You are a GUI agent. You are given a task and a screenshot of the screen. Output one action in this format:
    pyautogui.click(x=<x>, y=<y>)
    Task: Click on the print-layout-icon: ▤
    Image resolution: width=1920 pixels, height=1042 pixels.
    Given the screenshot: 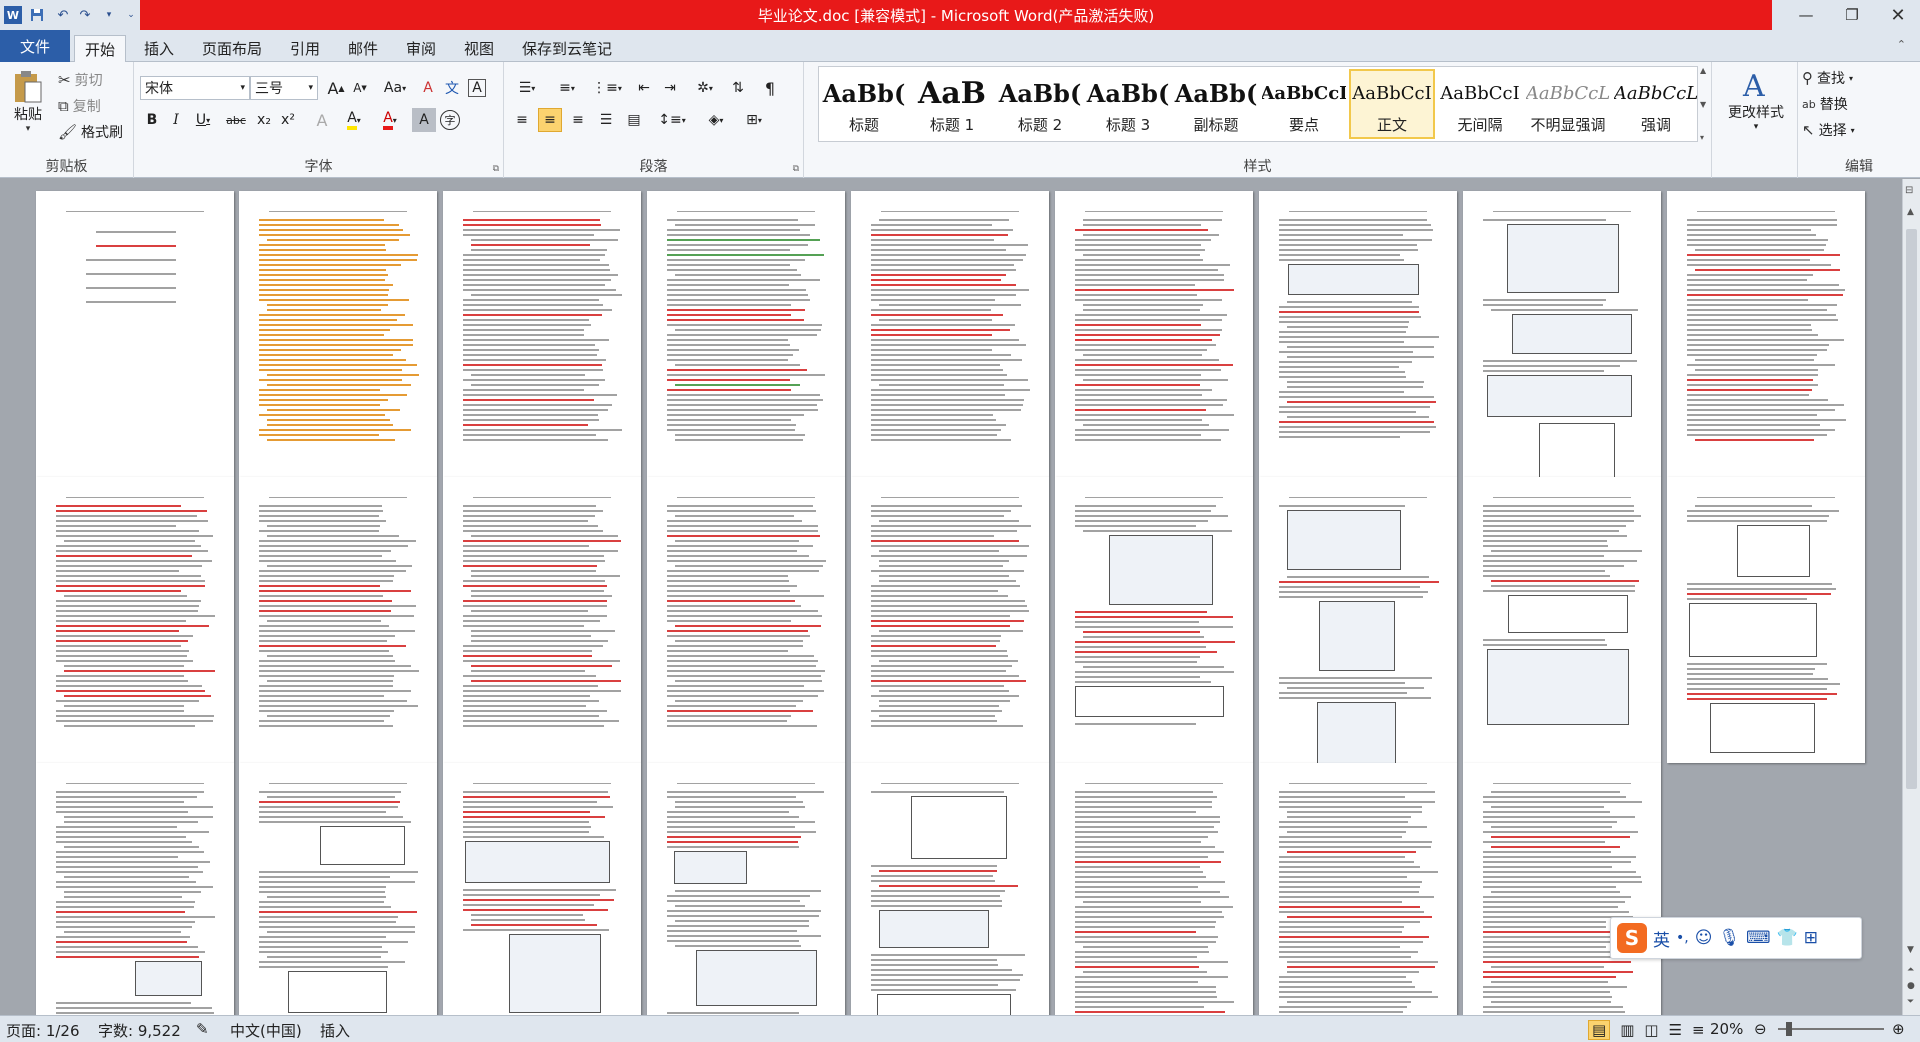 What is the action you would take?
    pyautogui.click(x=1599, y=1030)
    